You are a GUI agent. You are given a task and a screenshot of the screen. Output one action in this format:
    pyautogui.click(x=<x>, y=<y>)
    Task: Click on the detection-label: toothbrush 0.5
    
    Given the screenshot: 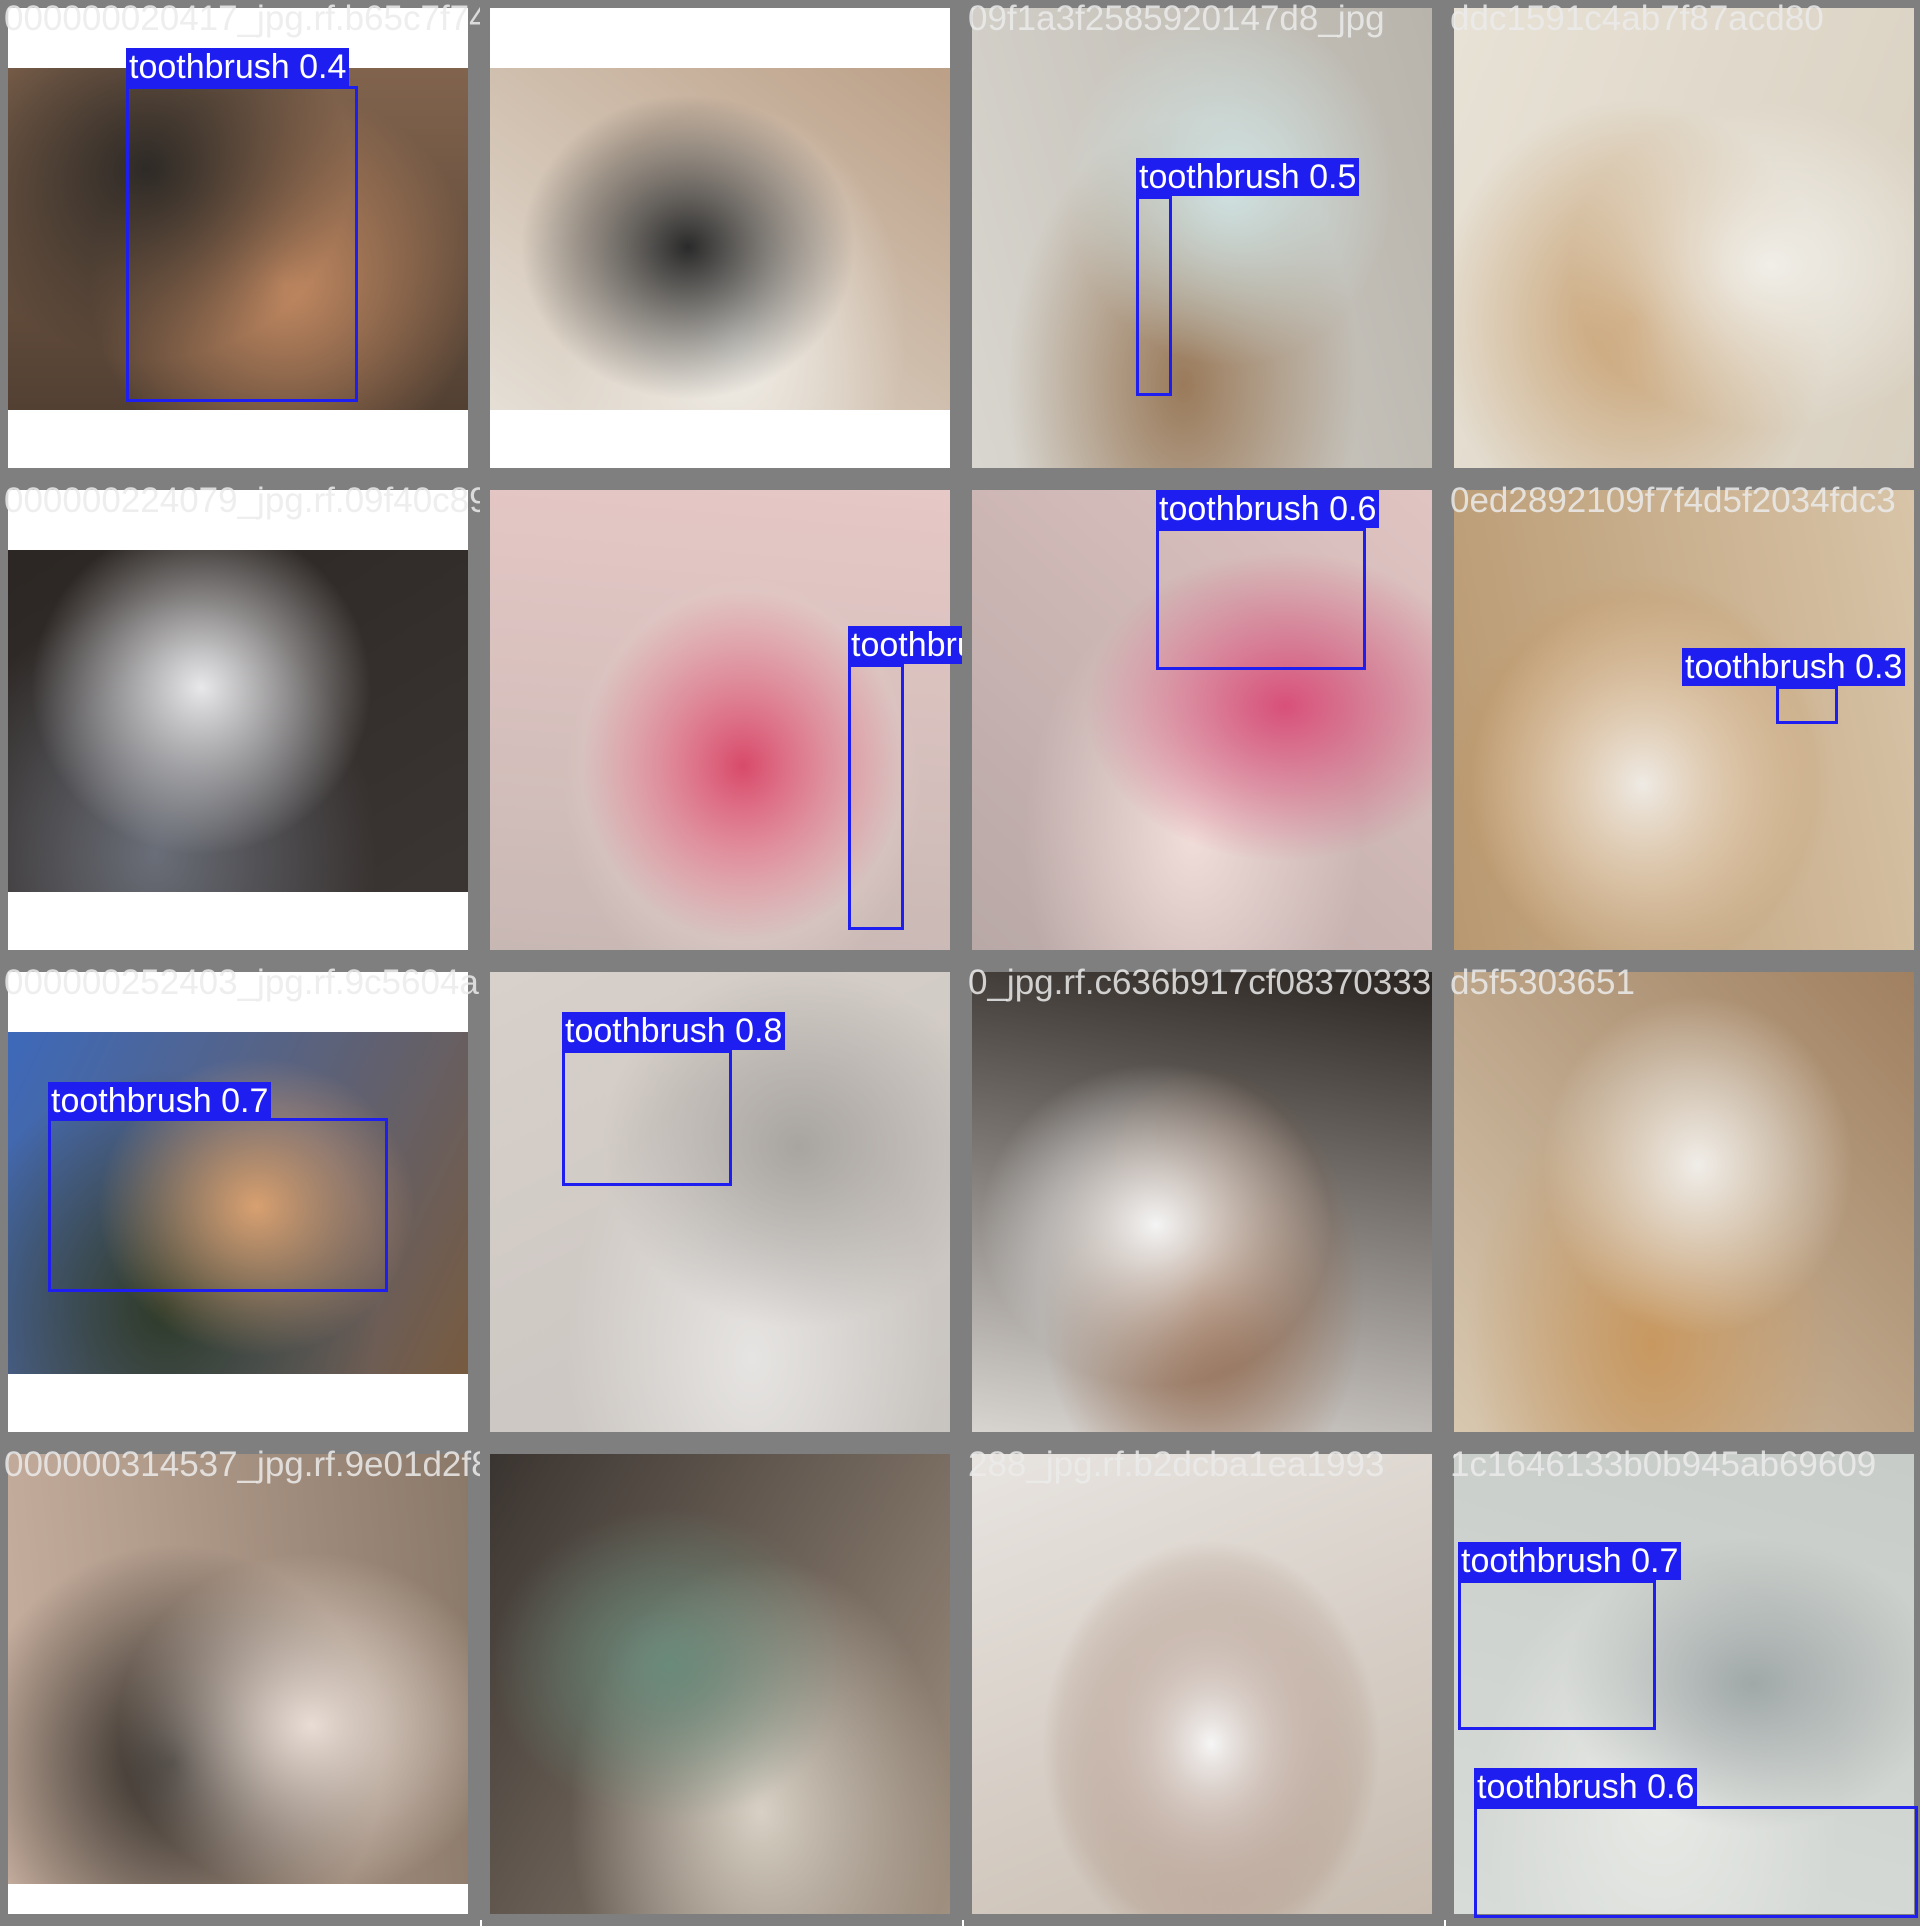 What is the action you would take?
    pyautogui.click(x=1248, y=177)
    